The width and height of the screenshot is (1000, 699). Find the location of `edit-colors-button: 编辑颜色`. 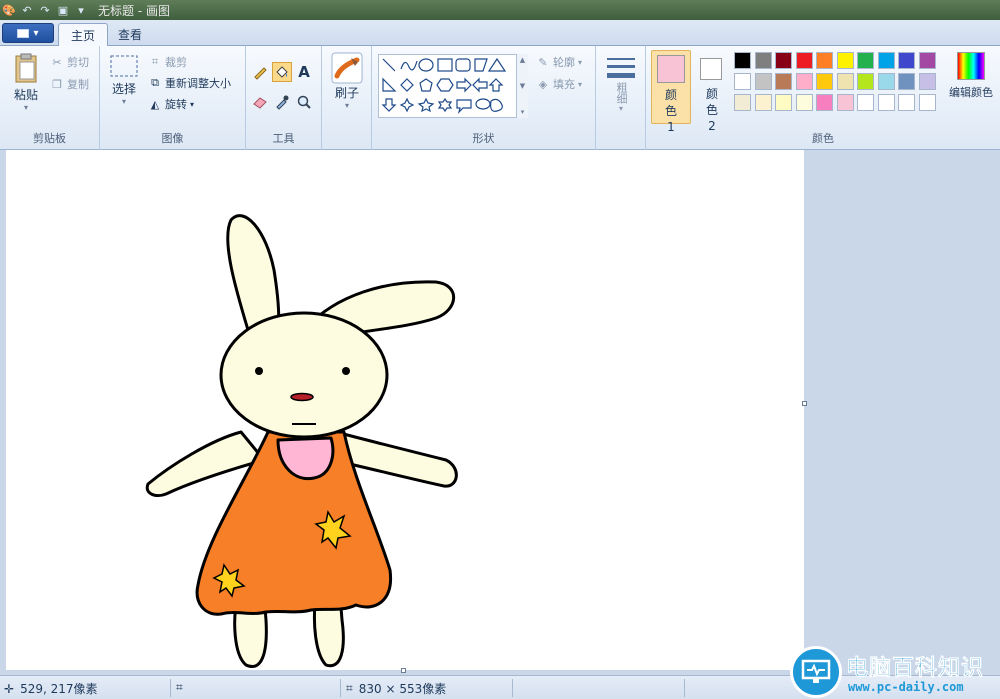

edit-colors-button: 编辑颜色 is located at coordinates (971, 76).